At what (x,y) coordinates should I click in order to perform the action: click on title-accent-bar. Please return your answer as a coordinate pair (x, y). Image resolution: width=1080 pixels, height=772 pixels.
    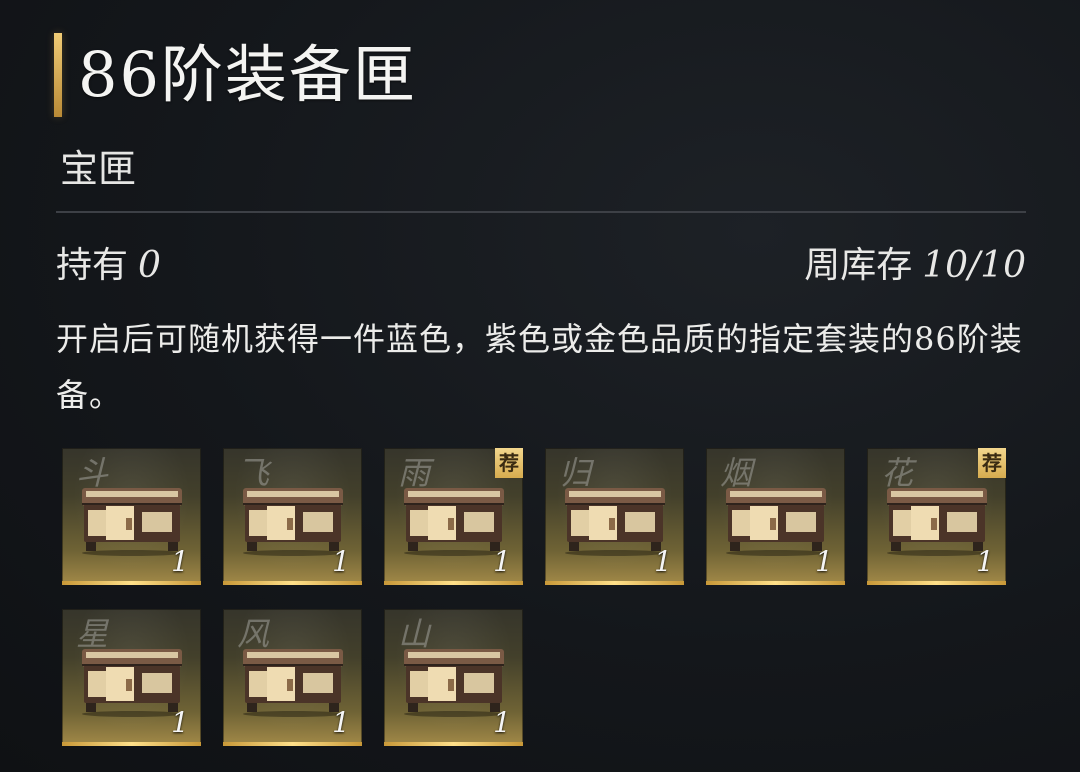
    Looking at the image, I should click on (58, 75).